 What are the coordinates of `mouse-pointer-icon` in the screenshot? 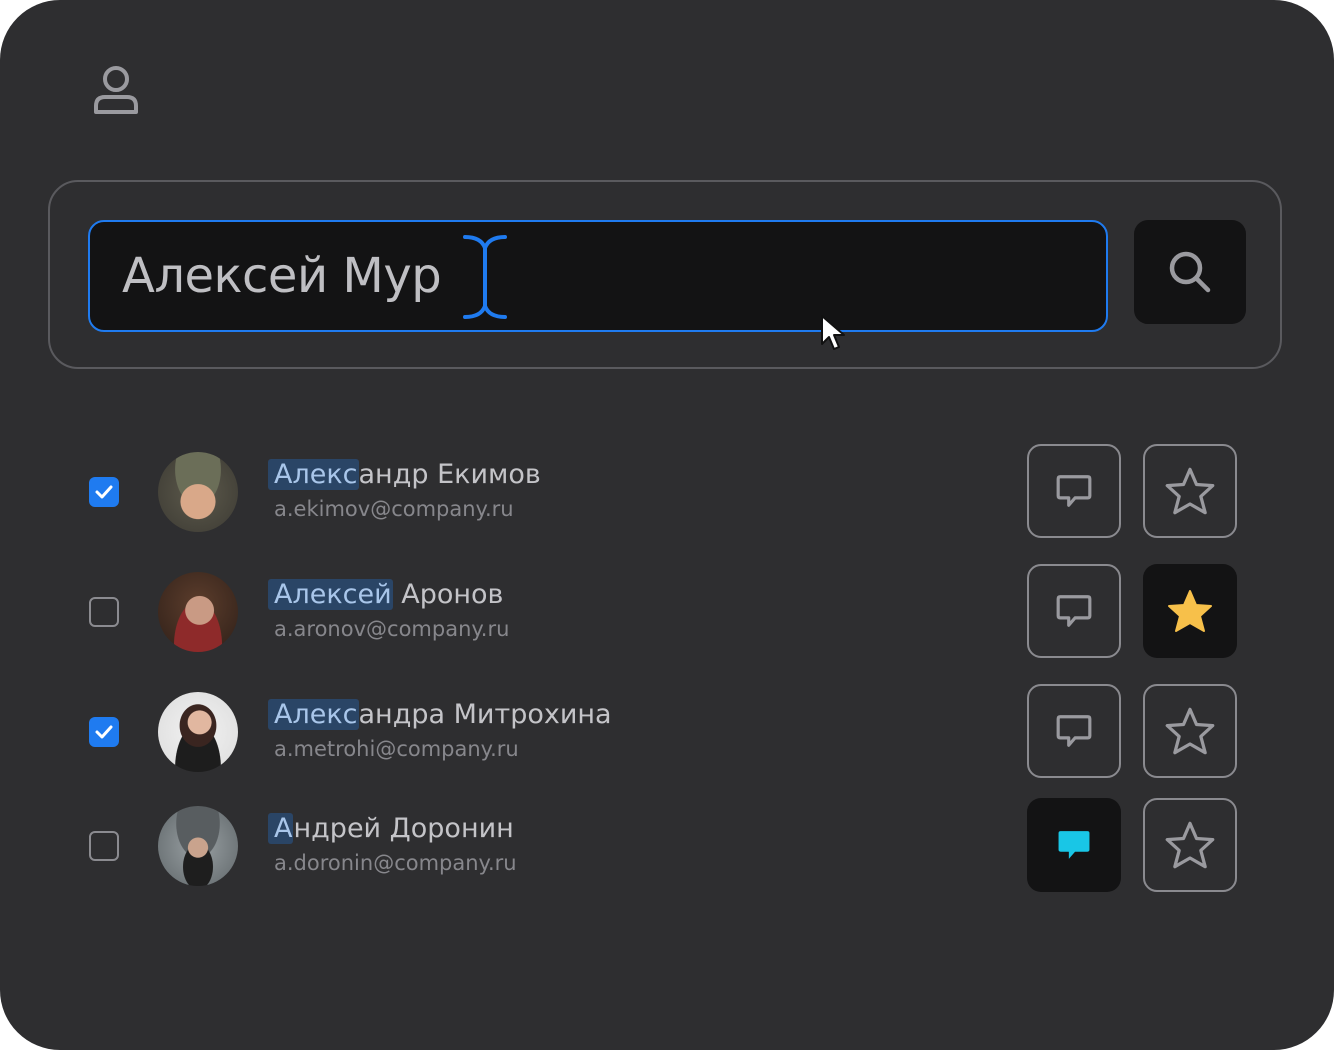 It's located at (833, 332).